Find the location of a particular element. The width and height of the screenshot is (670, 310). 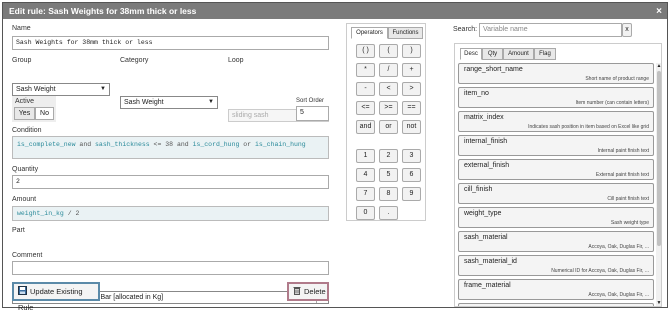

digit-button: 8 is located at coordinates (388, 194).